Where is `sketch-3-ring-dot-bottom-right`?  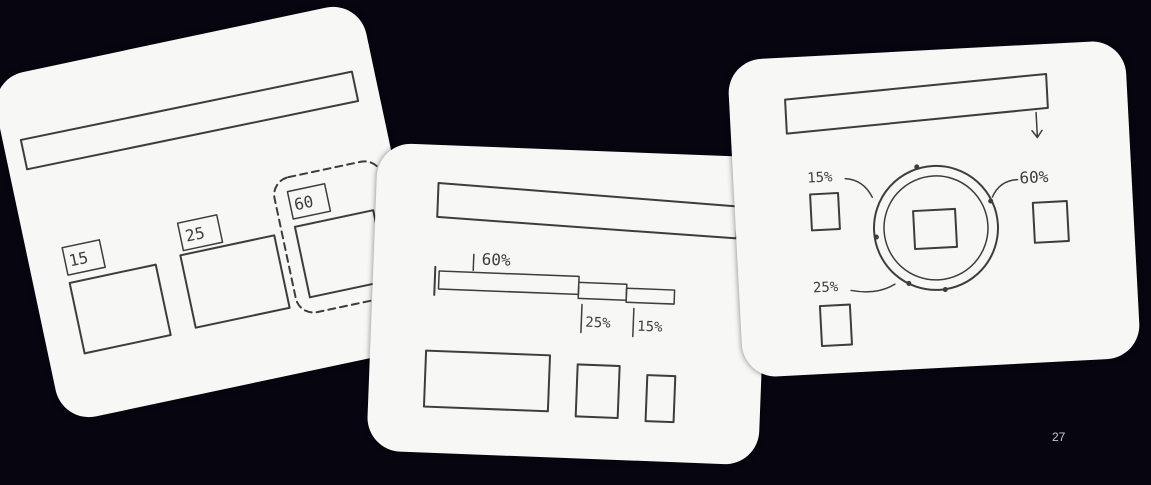
sketch-3-ring-dot-bottom-right is located at coordinates (945, 290).